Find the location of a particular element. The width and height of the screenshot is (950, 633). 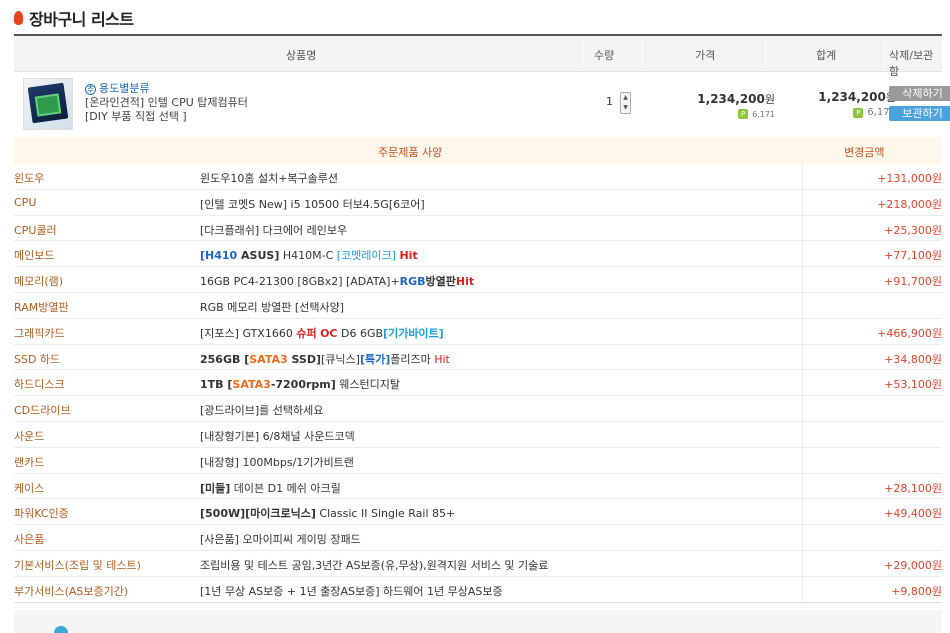

option-row: 케이스 [미들] 데이븐 D1 메쉬 아크릴 +28,100원 is located at coordinates (478, 486).